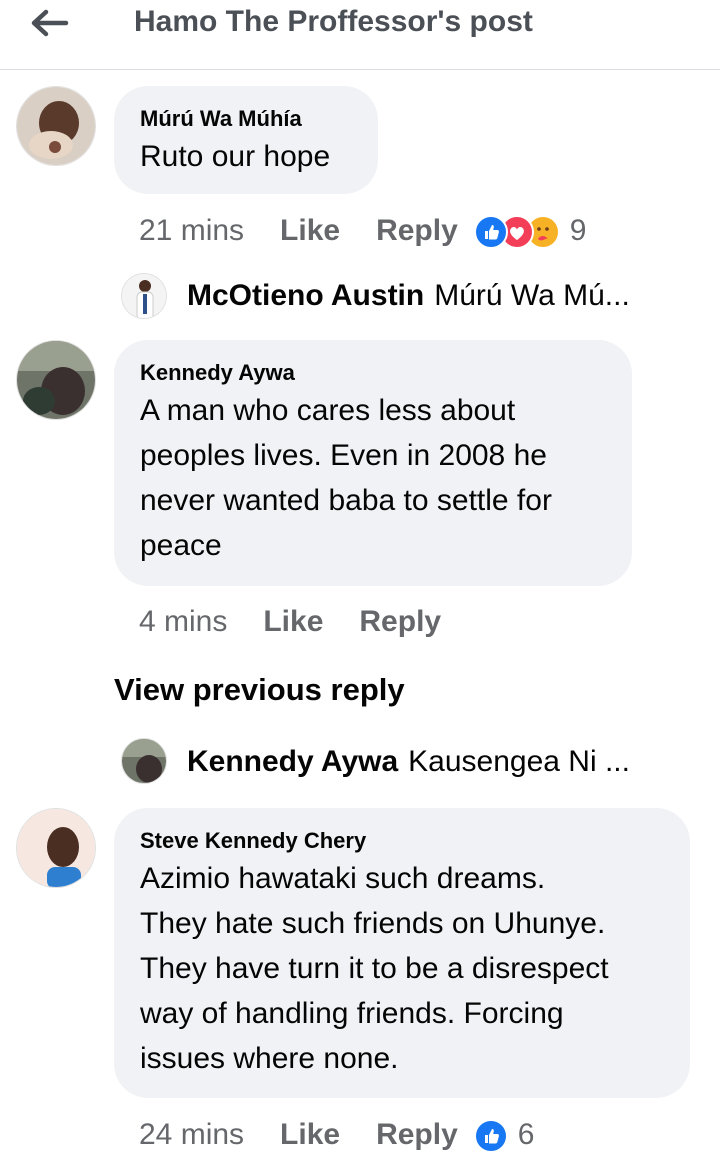 This screenshot has width=720, height=1163. I want to click on comment-actions: 24 mins Like Reply 6, so click(336, 1135).